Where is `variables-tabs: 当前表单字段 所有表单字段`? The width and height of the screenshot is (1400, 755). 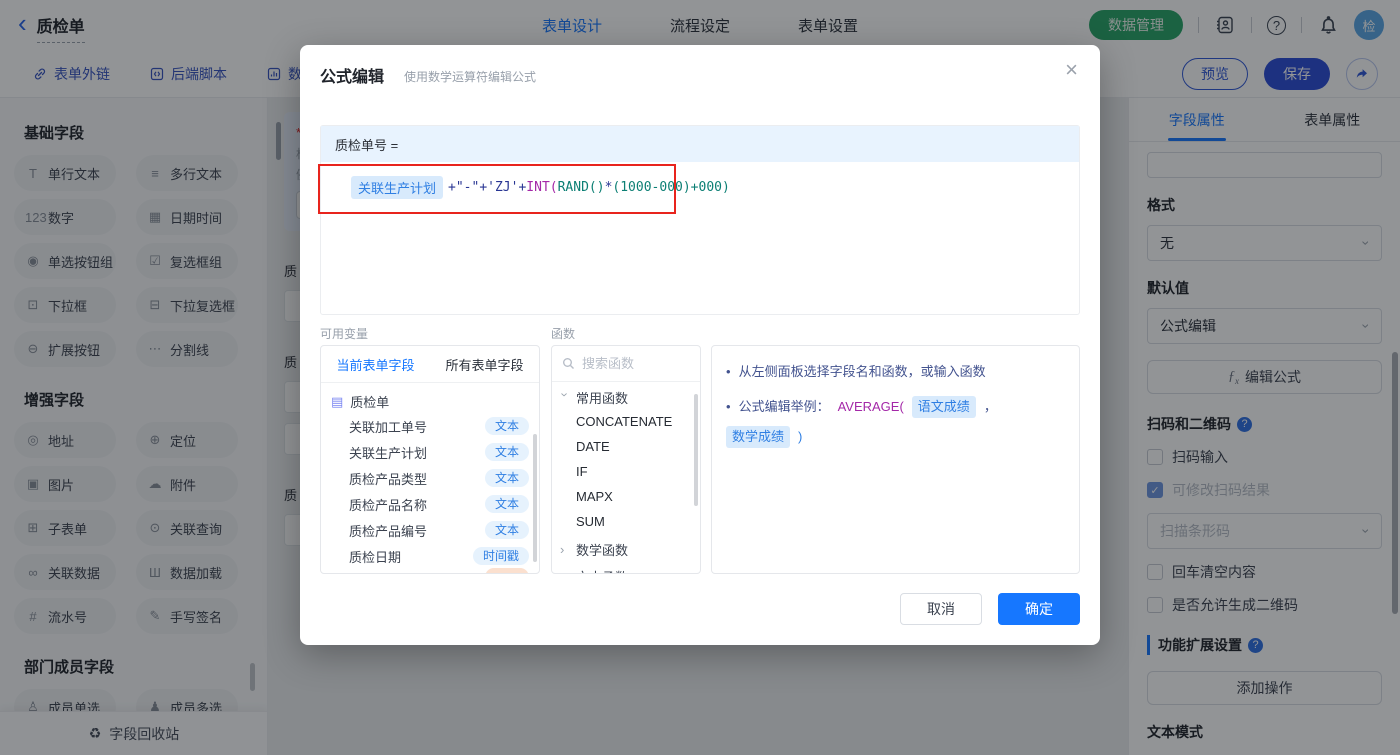
variables-tabs: 当前表单字段 所有表单字段 is located at coordinates (430, 364).